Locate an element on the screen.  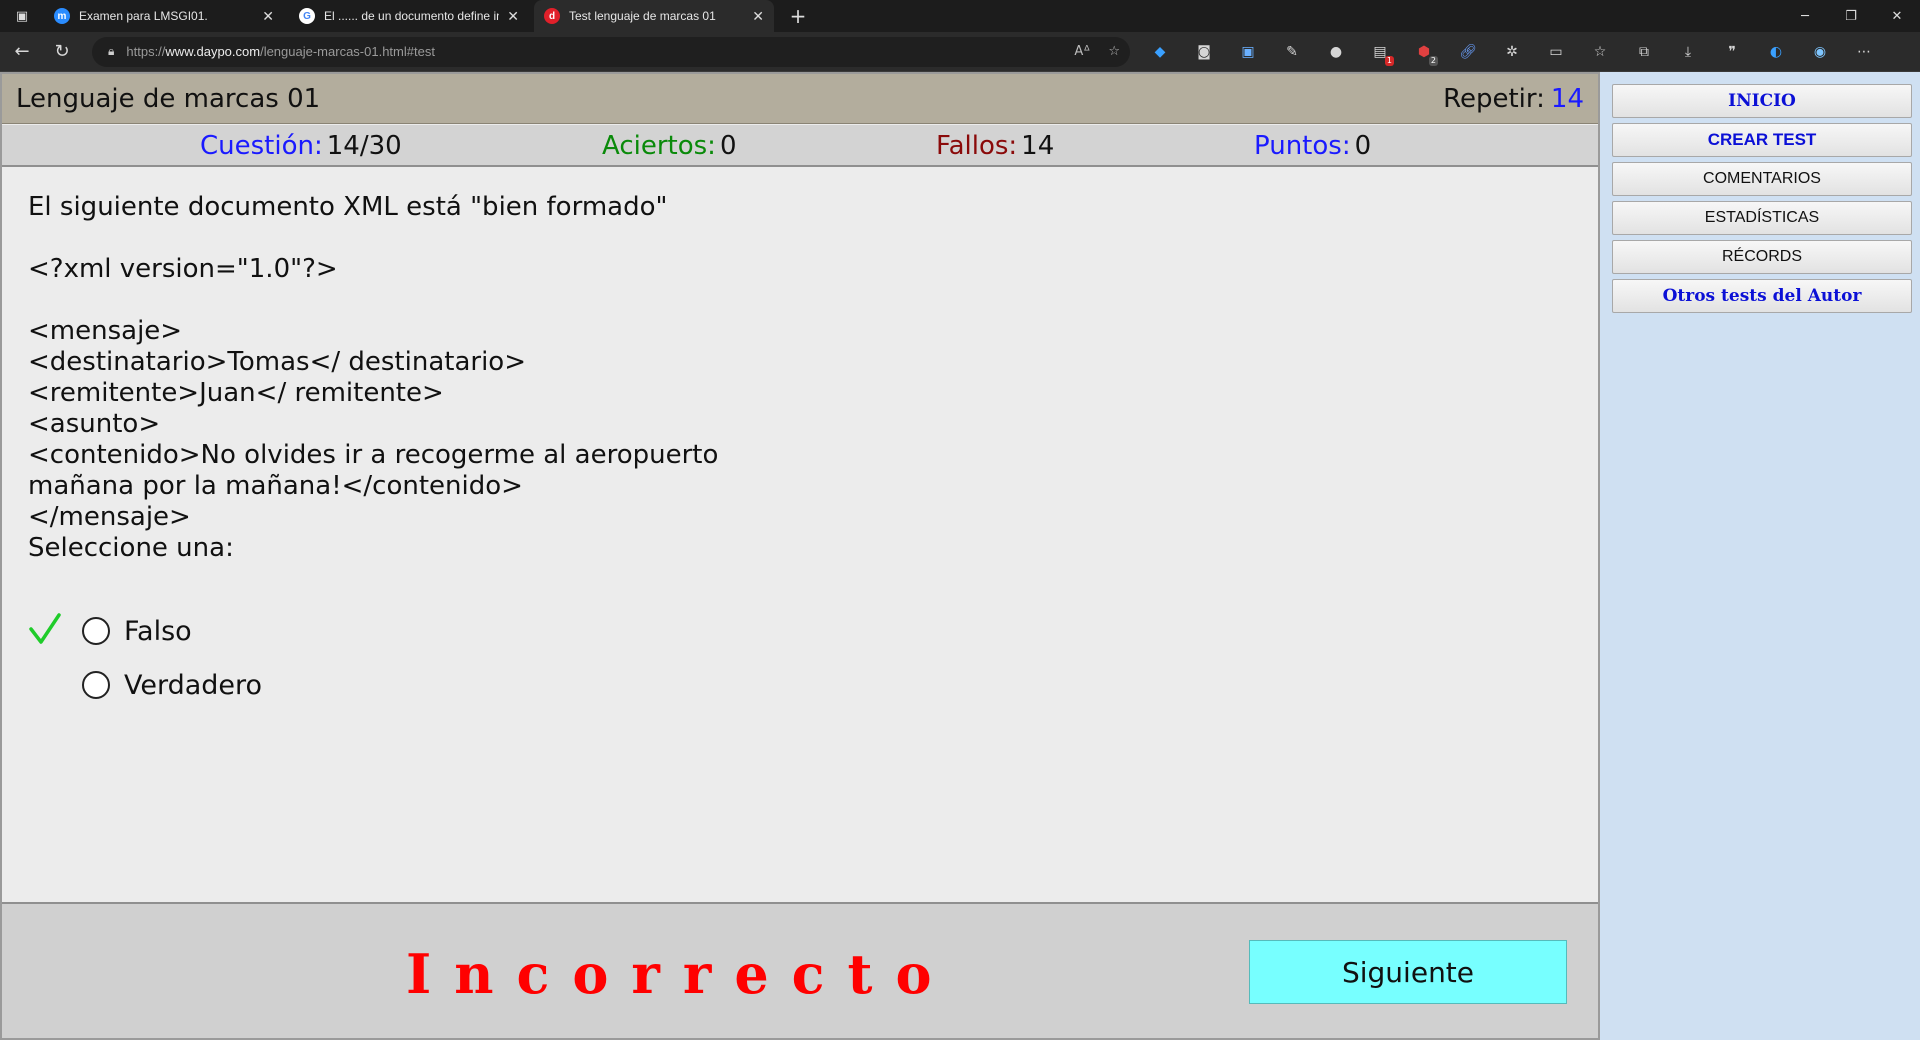
daypo-favicon-icon: d is located at coordinates (552, 16).